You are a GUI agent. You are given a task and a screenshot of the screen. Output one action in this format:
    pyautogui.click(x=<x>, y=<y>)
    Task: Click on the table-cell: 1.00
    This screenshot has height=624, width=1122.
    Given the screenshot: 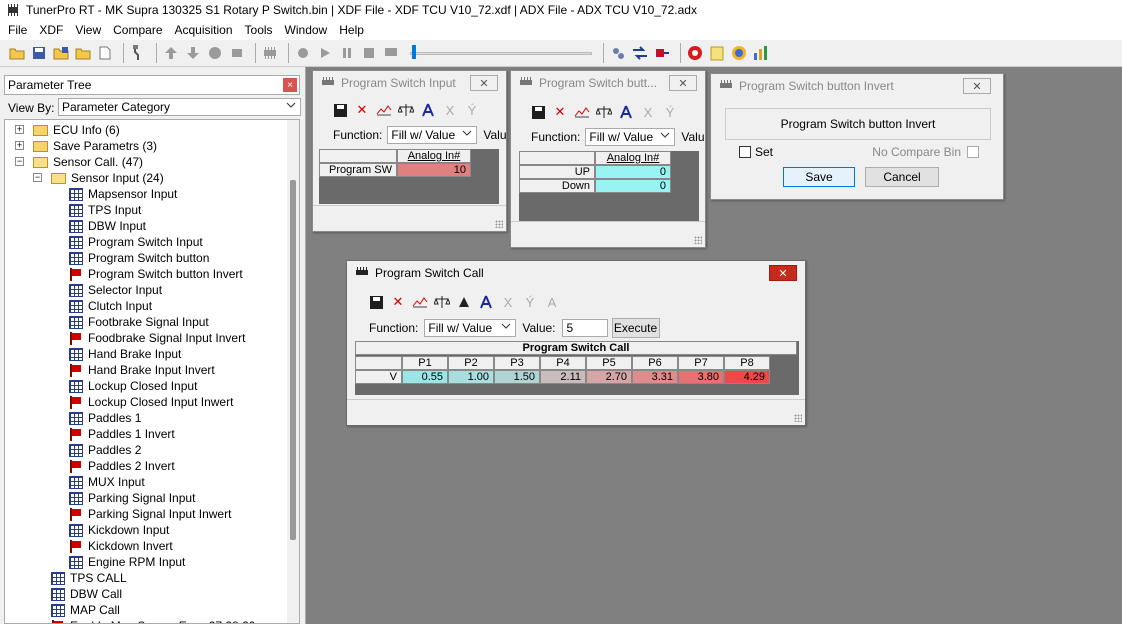 What is the action you would take?
    pyautogui.click(x=471, y=377)
    